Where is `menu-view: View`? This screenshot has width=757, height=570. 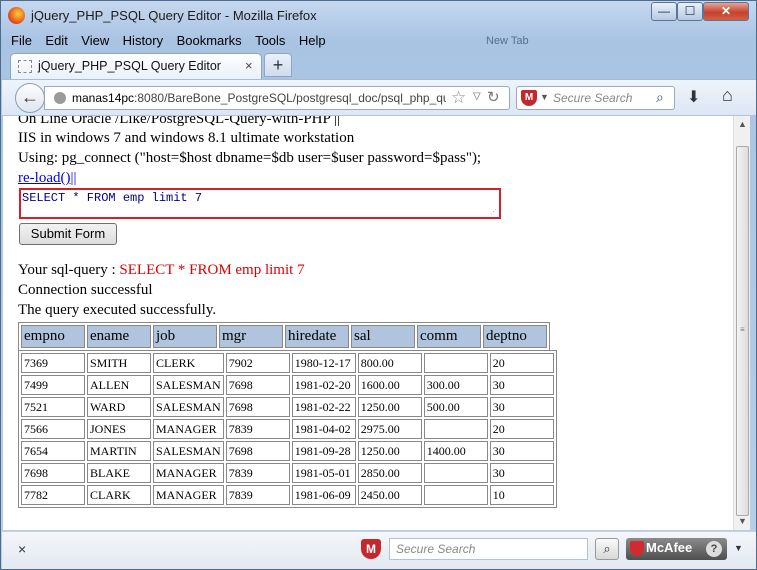 menu-view: View is located at coordinates (95, 40).